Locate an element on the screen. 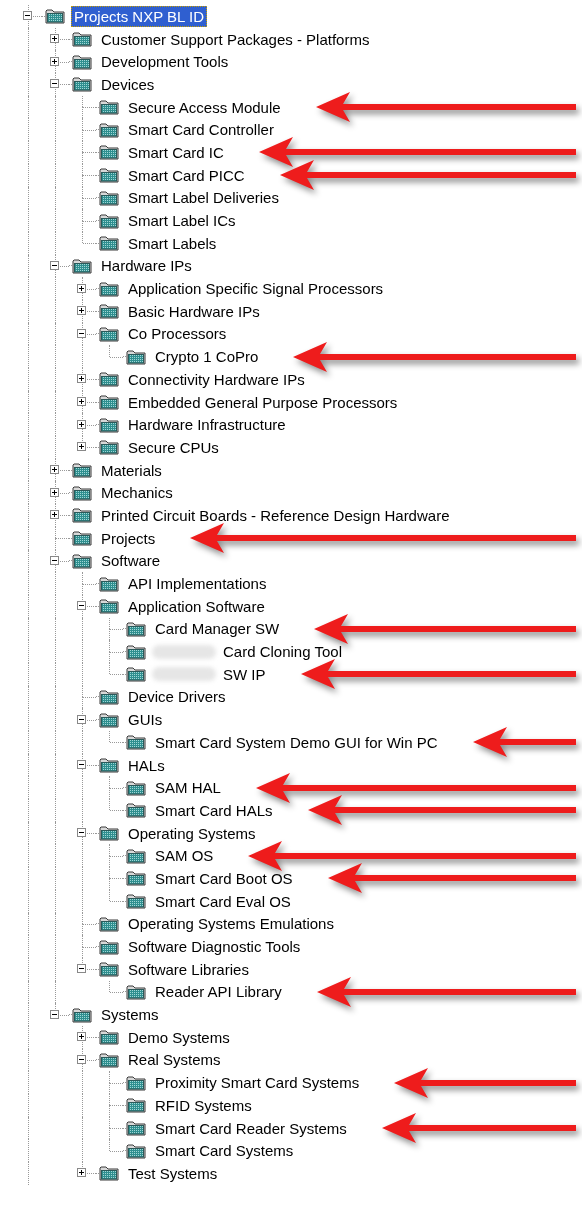 This screenshot has height=1205, width=582. tree-item: Smart Card Systems is located at coordinates (224, 1151).